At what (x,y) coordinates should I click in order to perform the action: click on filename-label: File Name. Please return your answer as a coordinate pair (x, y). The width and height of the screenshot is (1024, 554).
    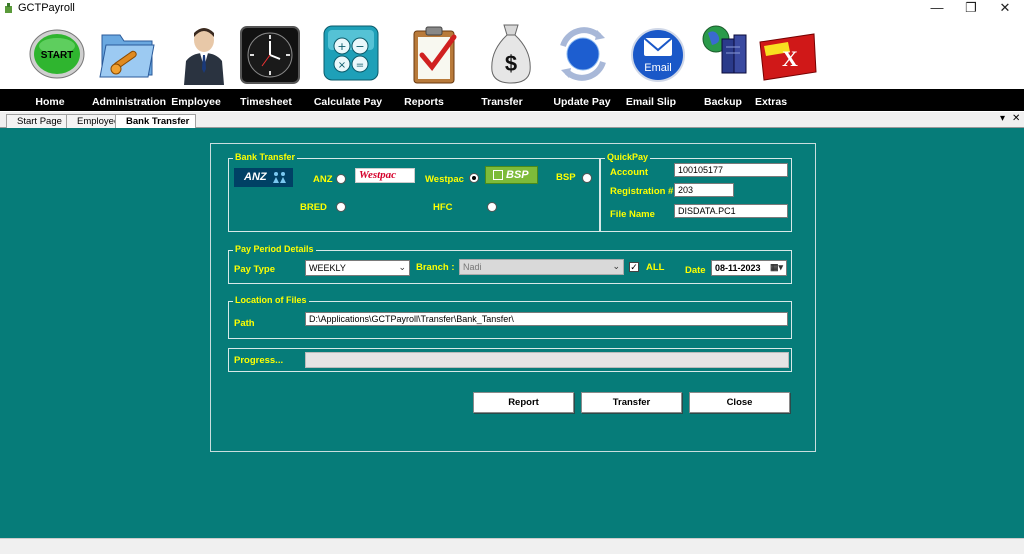
    Looking at the image, I should click on (632, 214).